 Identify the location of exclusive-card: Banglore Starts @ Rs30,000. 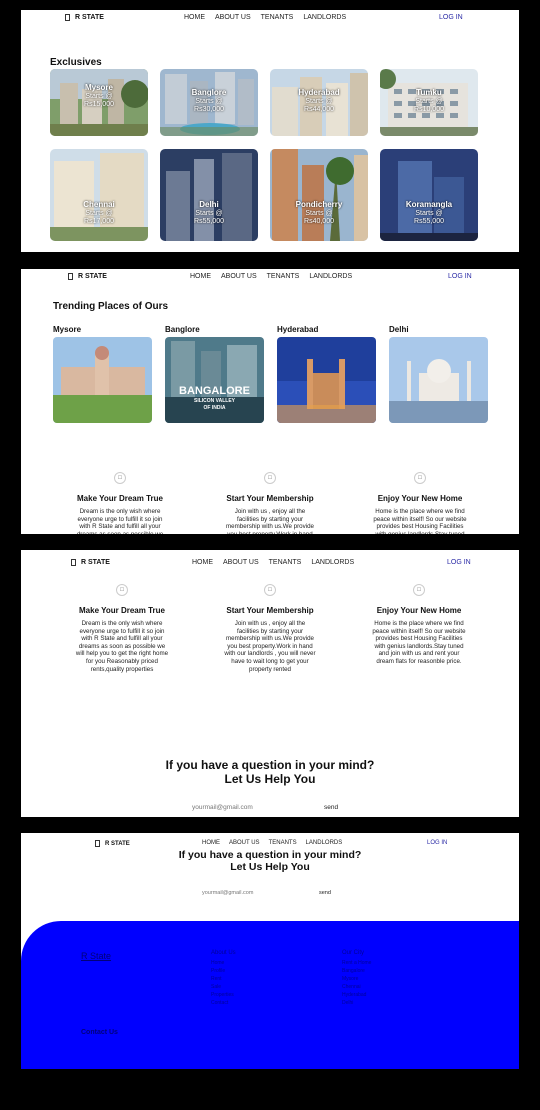
(209, 102).